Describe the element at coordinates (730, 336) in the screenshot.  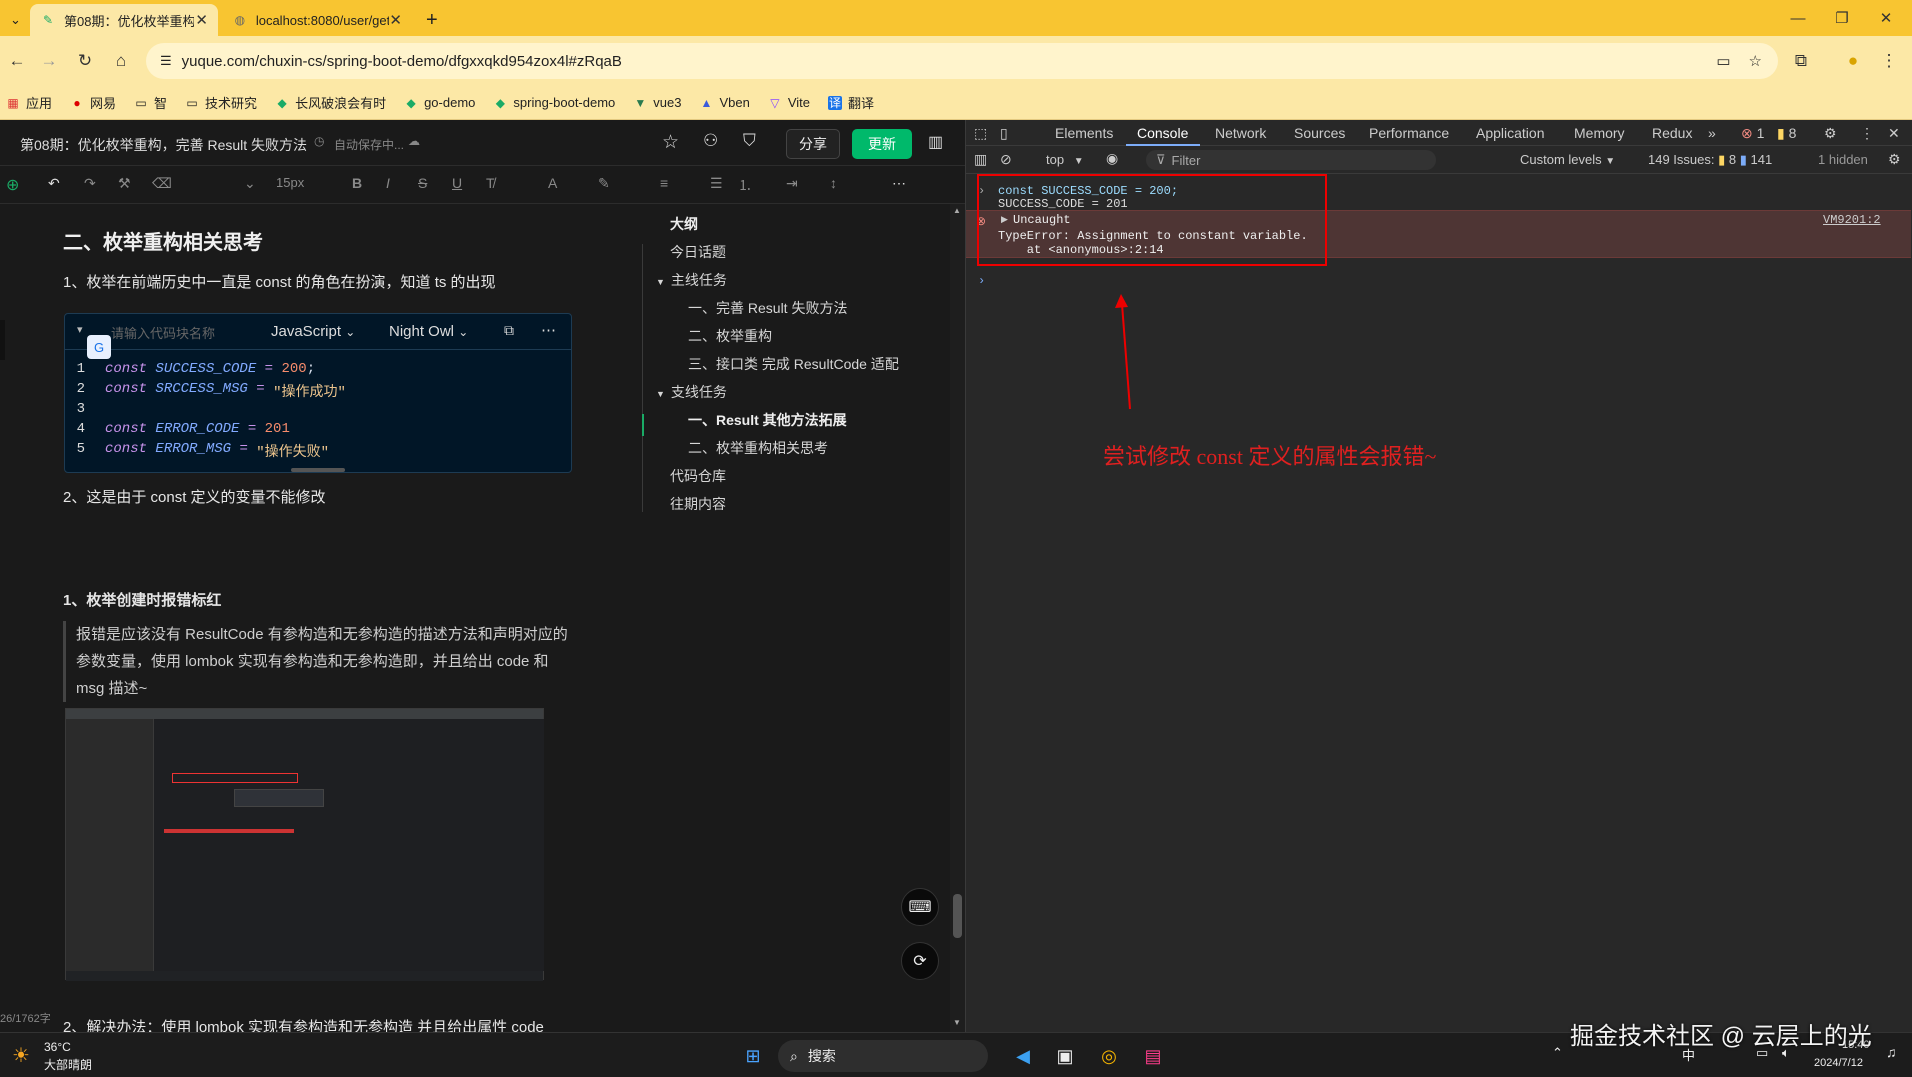
I see `outline-item: 二、枚举重构` at that location.